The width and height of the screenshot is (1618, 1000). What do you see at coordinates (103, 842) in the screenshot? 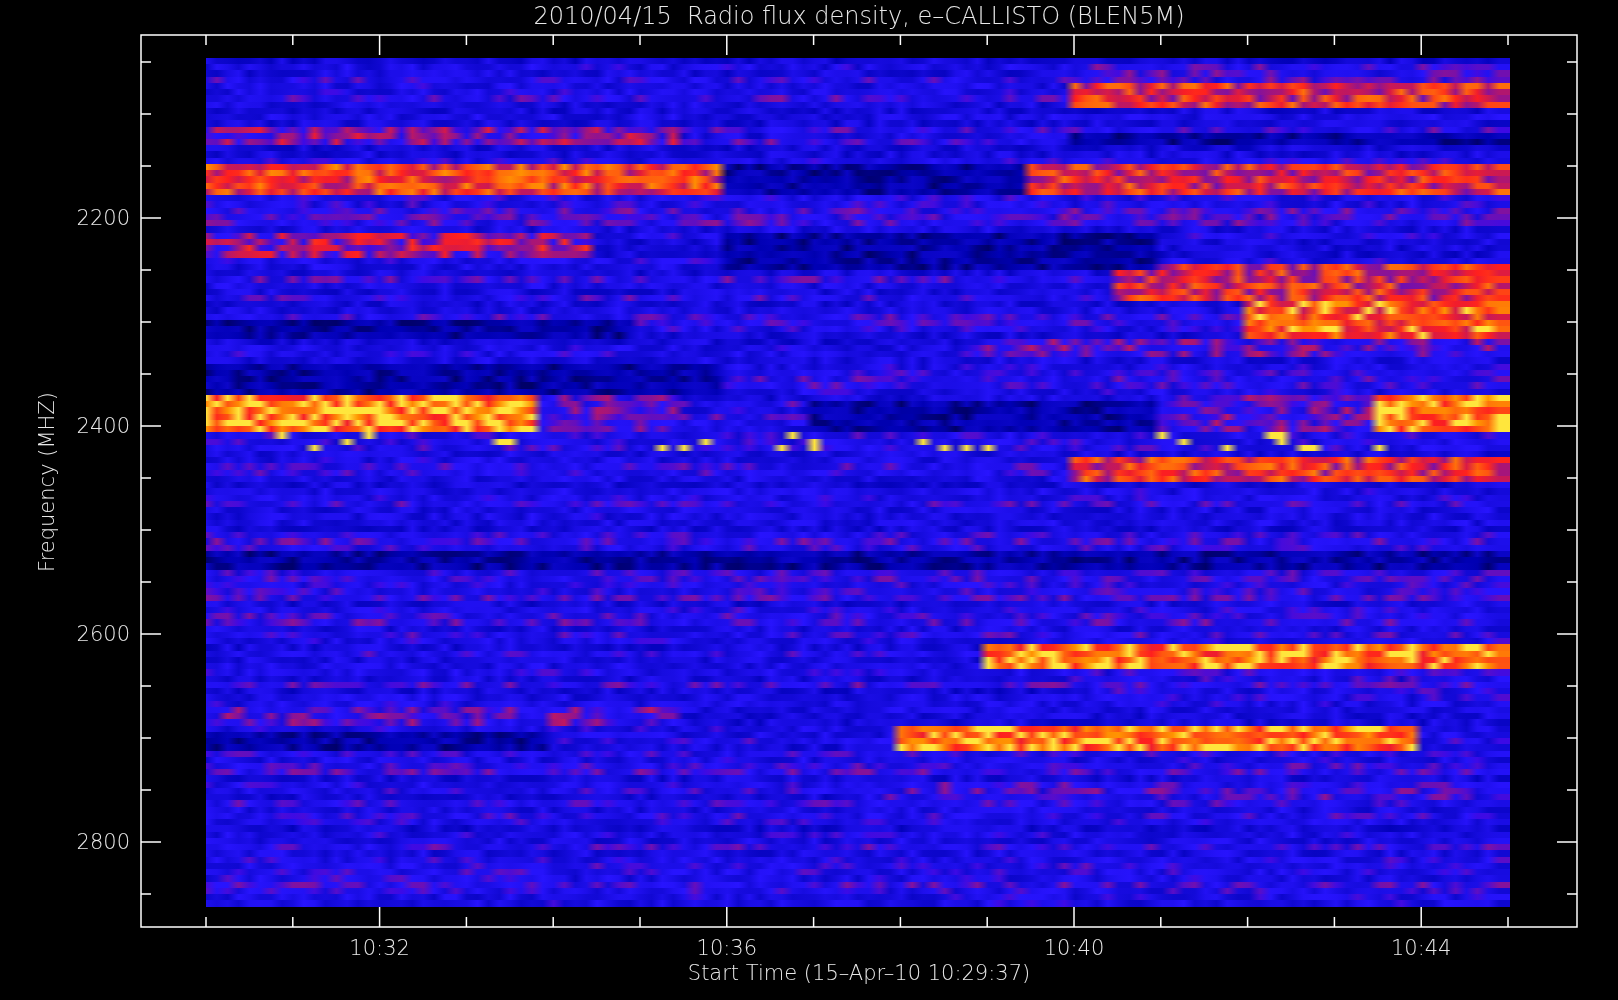
I see `tick-label: 2800` at bounding box center [103, 842].